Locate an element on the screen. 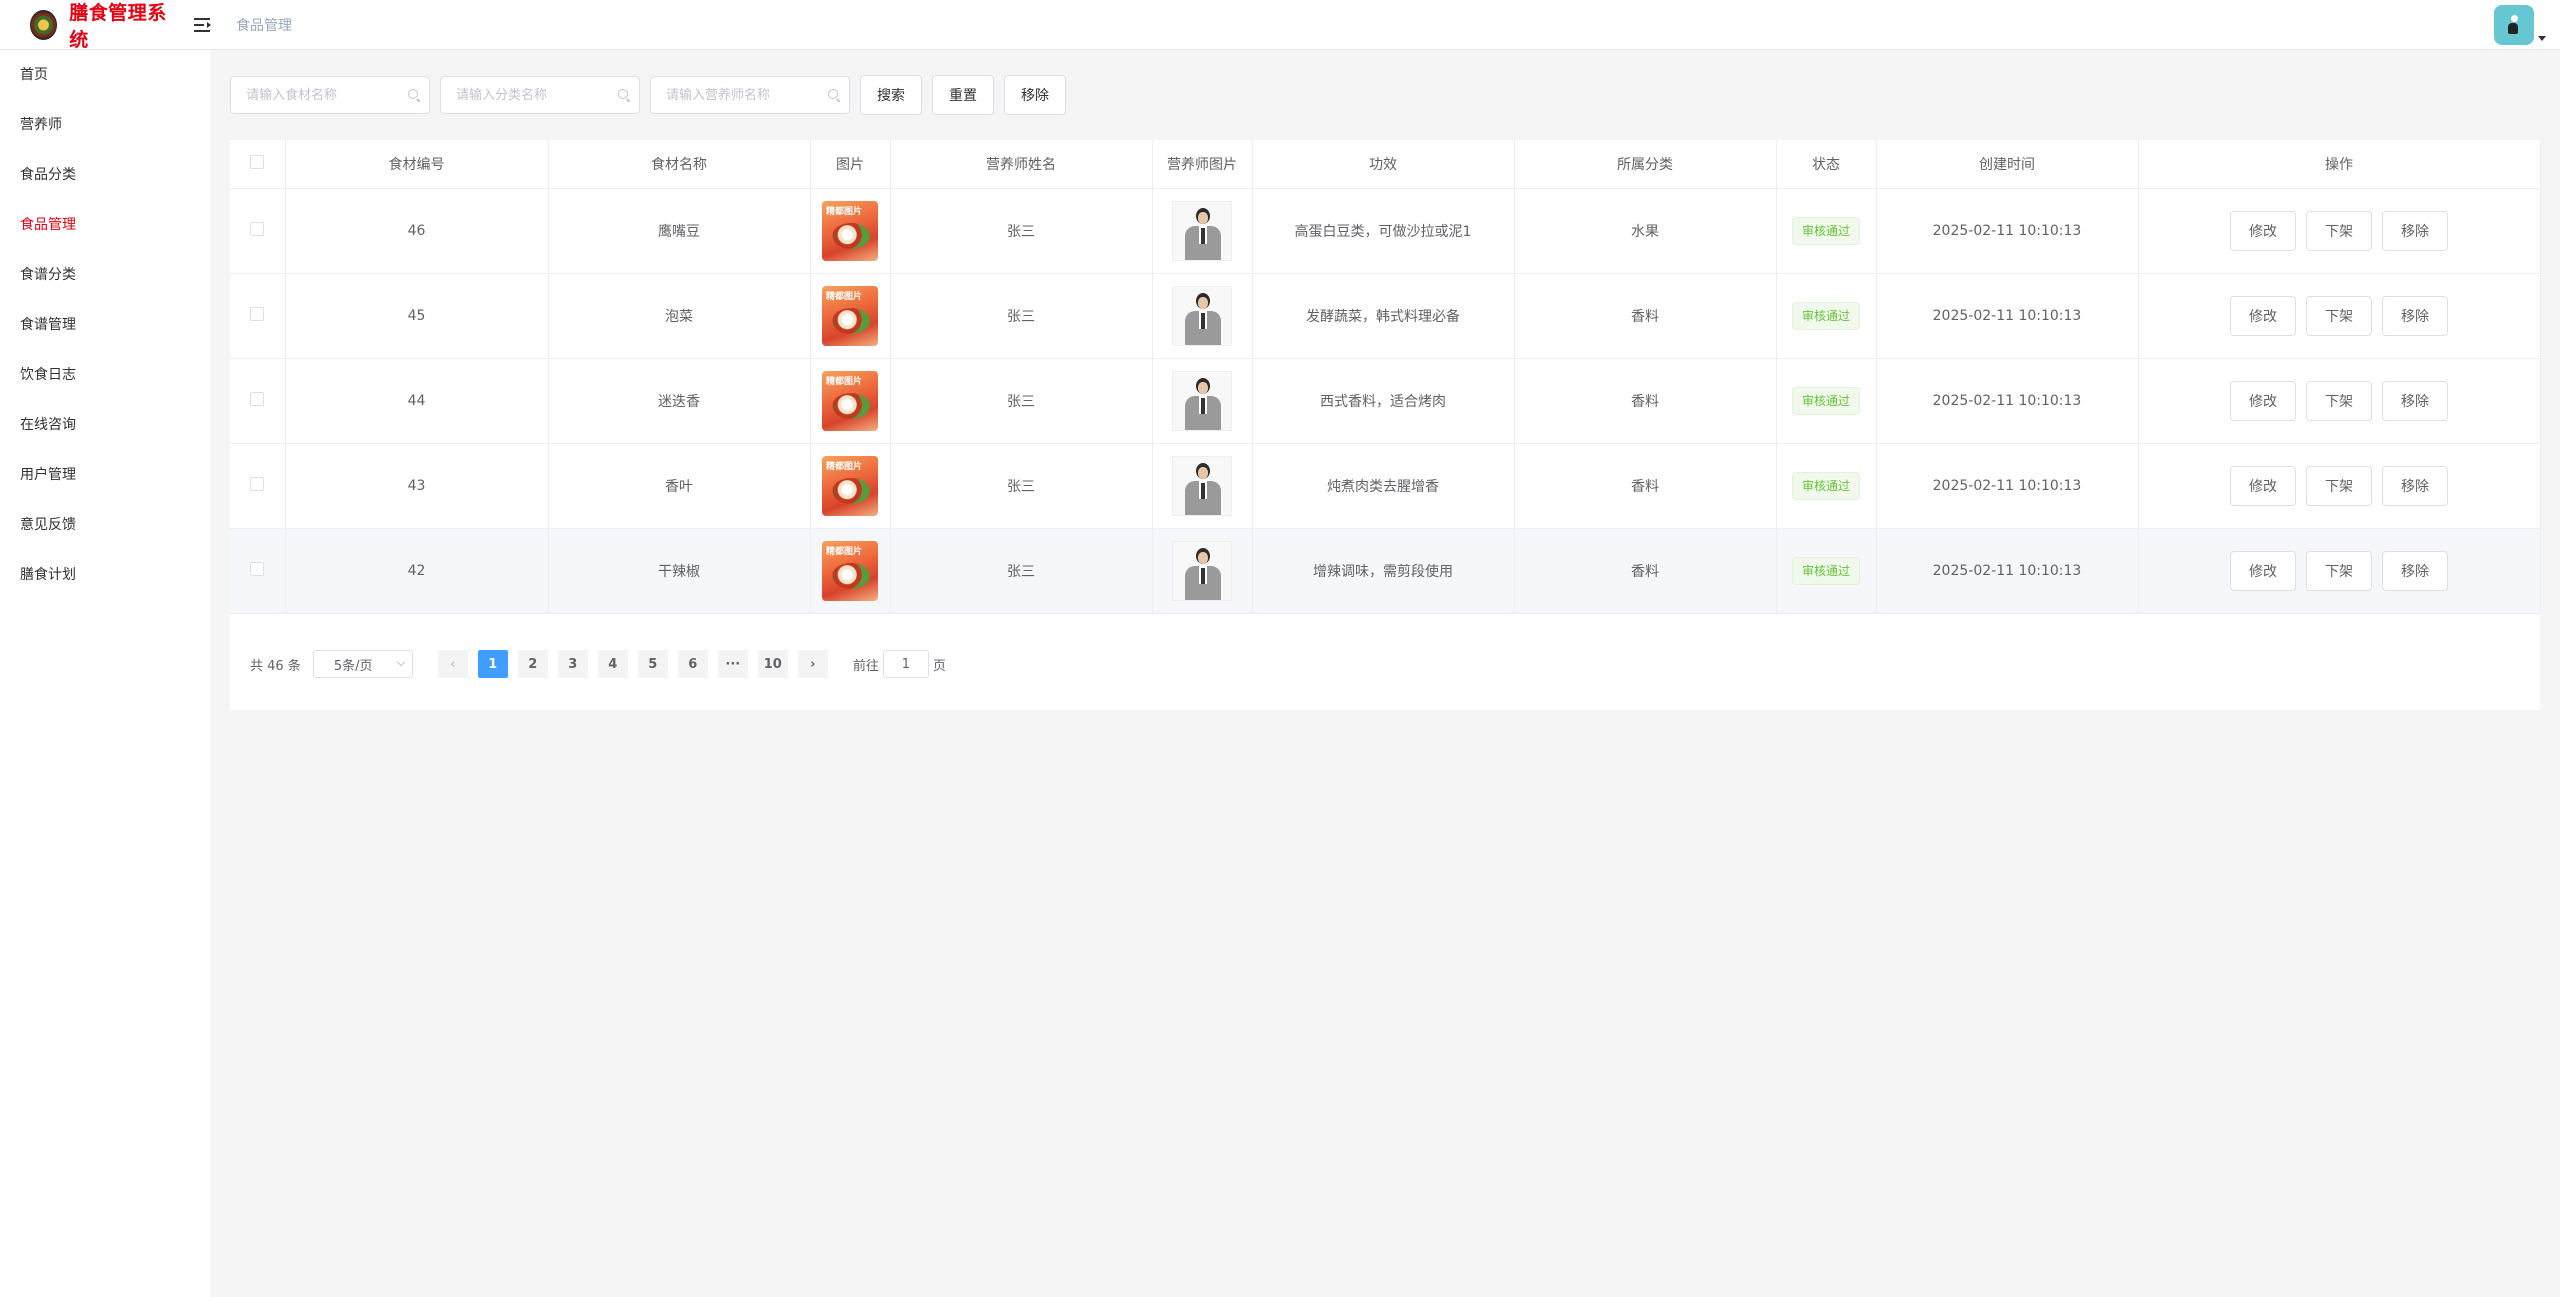  column-header: 营养师图片 is located at coordinates (1202, 164).